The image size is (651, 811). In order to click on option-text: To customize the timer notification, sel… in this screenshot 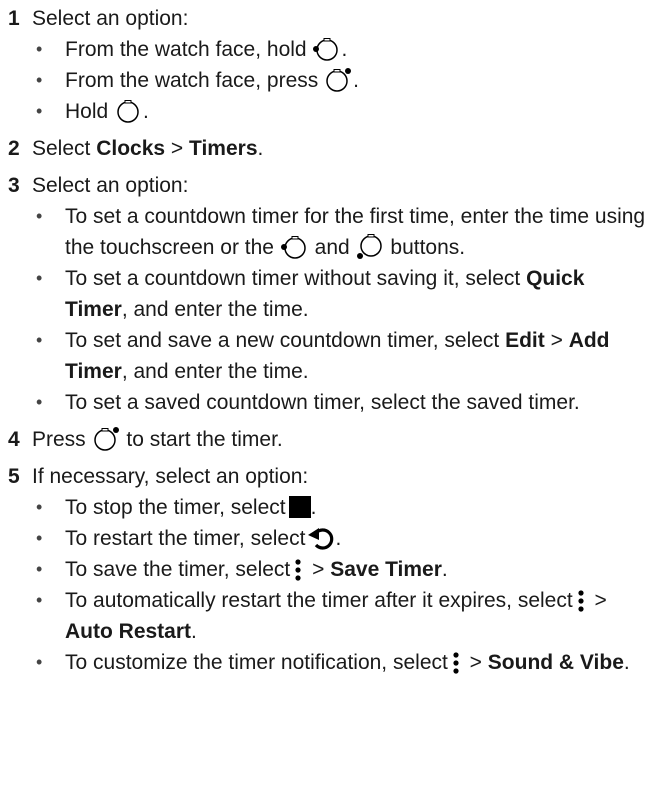, I will do `click(256, 662)`.